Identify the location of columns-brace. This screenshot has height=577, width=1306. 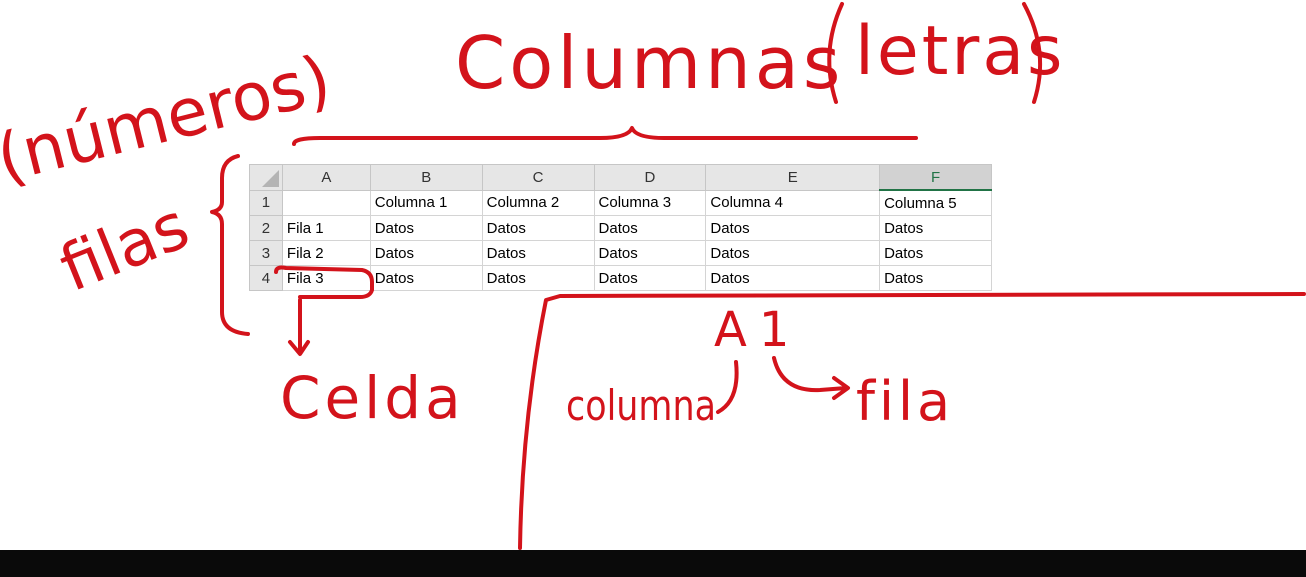
(605, 136).